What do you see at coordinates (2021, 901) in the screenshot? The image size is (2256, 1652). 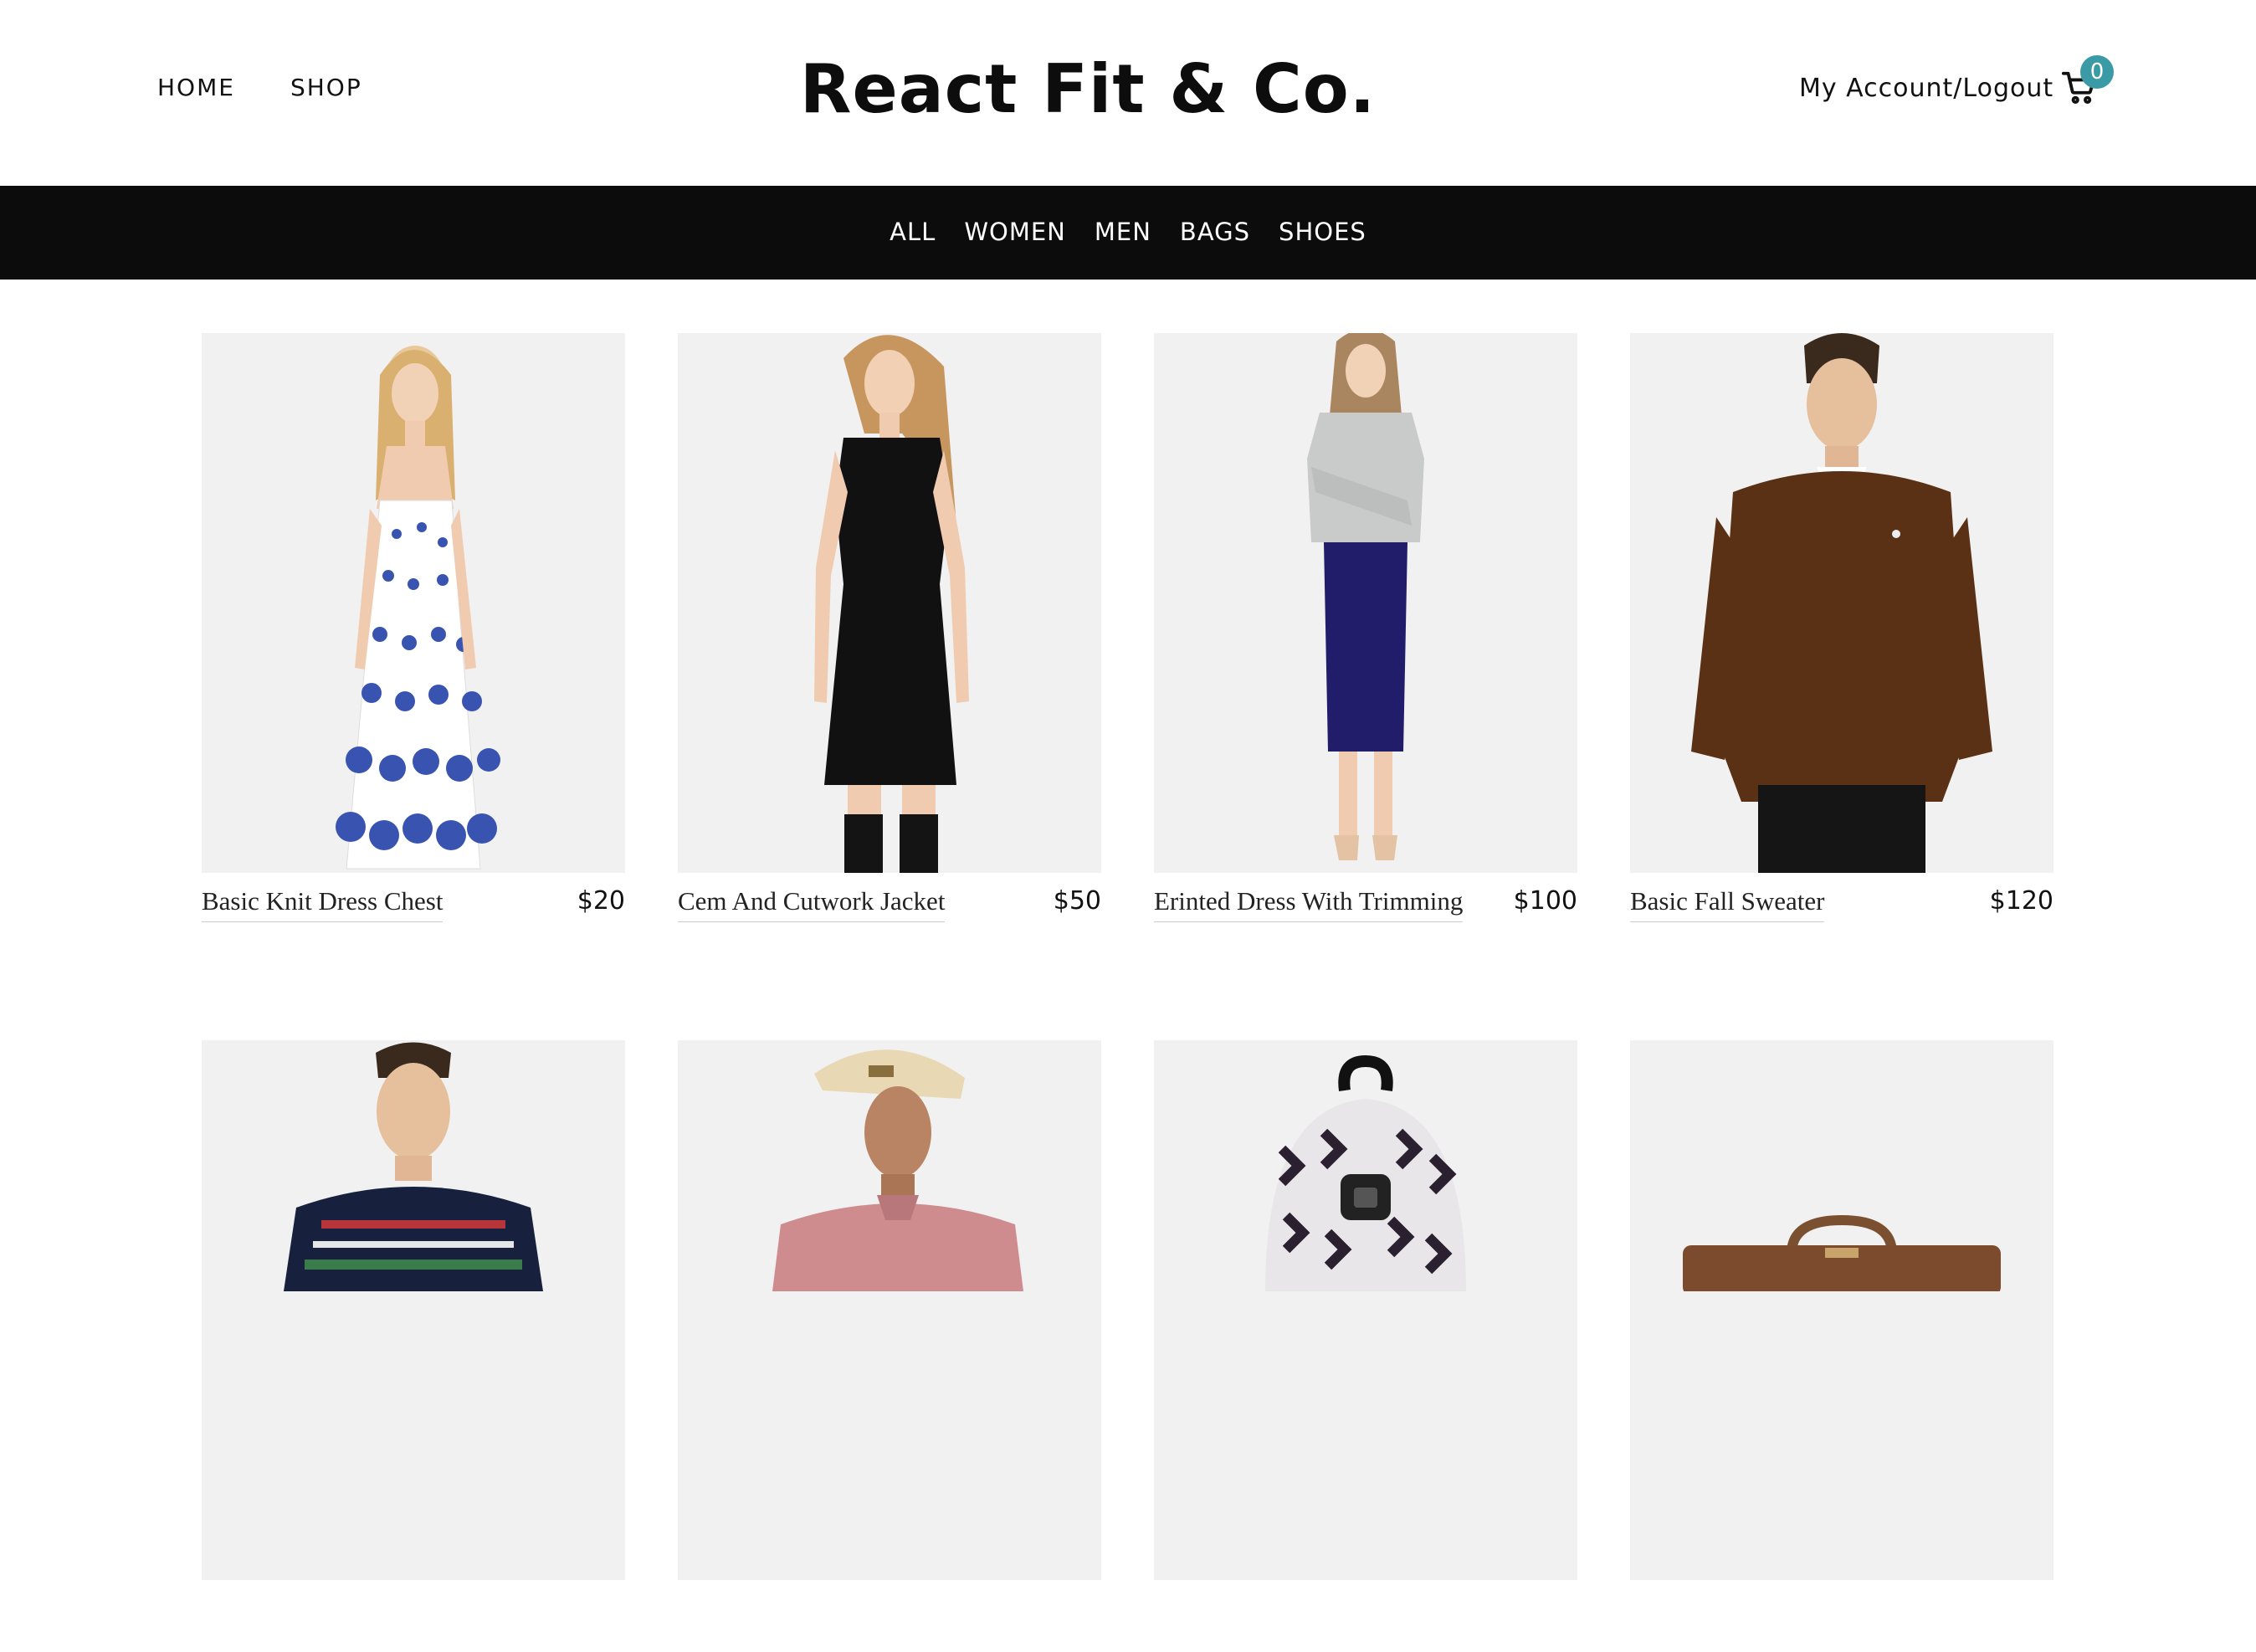 I see `product-price: $120` at bounding box center [2021, 901].